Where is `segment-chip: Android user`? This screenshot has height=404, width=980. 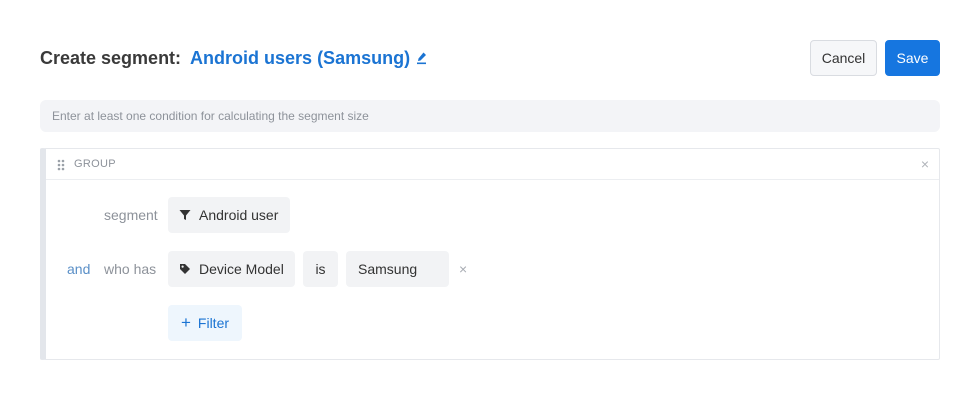 segment-chip: Android user is located at coordinates (229, 215).